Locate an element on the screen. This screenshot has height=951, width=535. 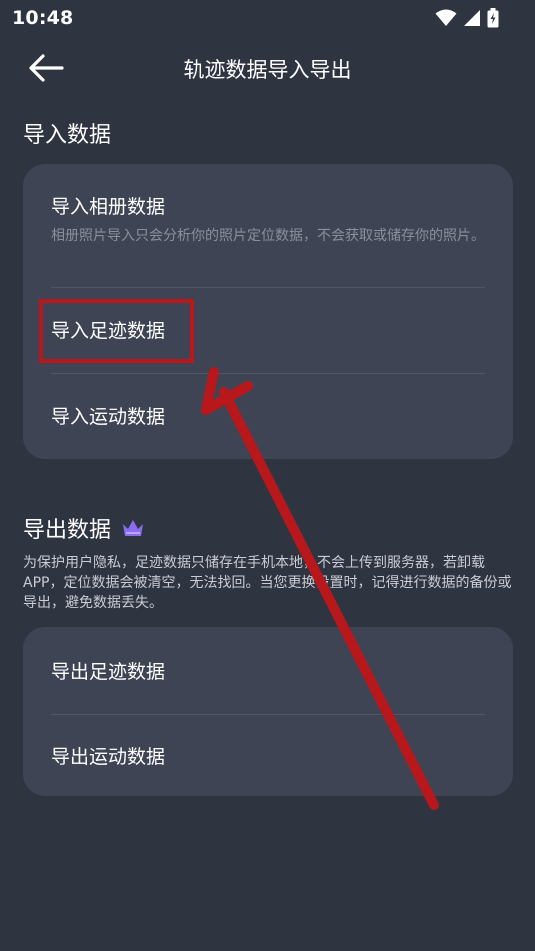
status-time: 10:48 is located at coordinates (43, 18).